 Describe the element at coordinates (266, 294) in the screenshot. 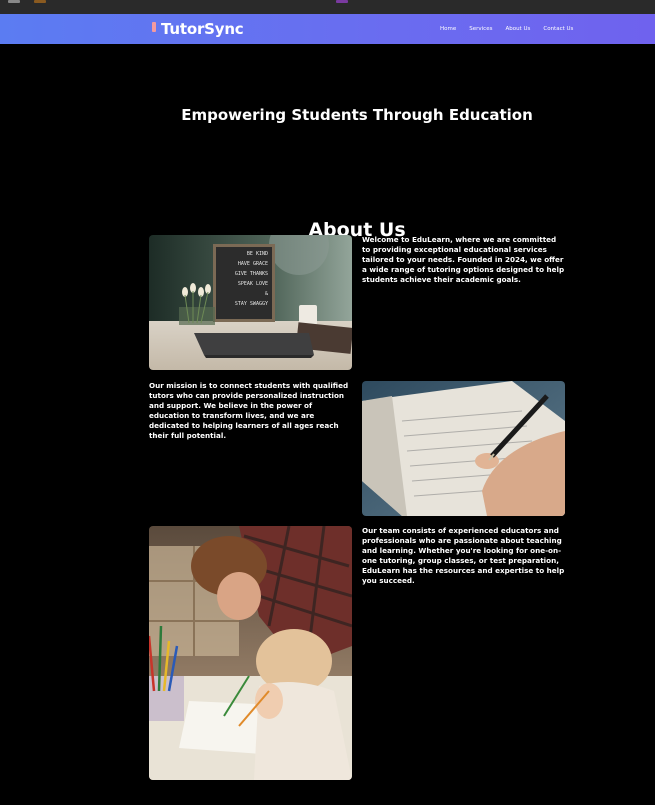

I see `letterboard-line: &` at that location.